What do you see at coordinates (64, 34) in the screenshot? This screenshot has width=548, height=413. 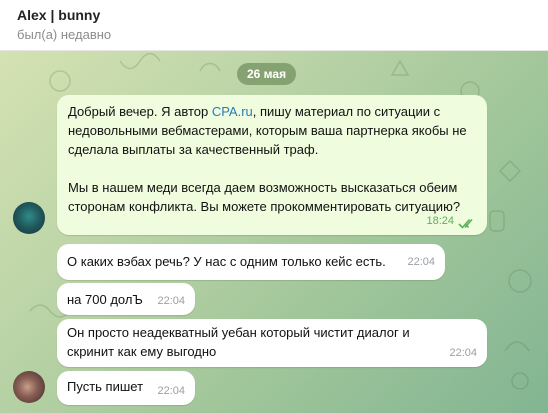 I see `chat-status: был(а) недавно` at bounding box center [64, 34].